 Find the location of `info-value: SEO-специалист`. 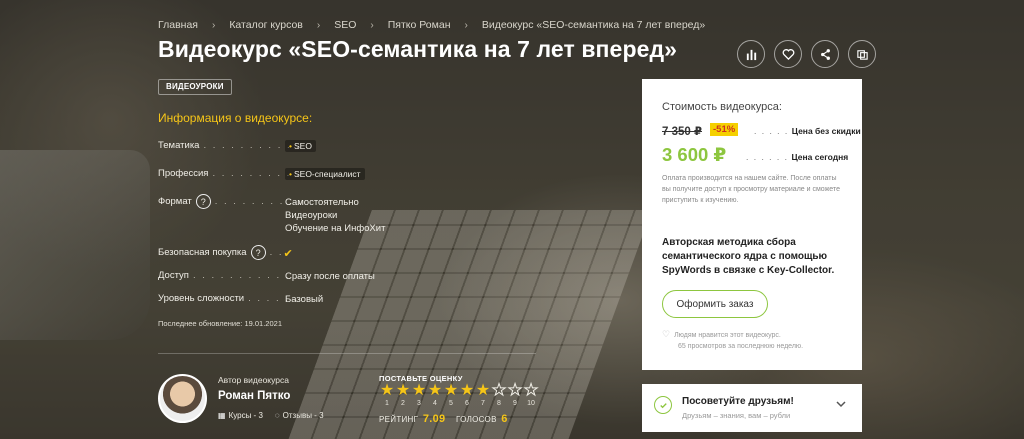

info-value: SEO-специалист is located at coordinates (325, 174).